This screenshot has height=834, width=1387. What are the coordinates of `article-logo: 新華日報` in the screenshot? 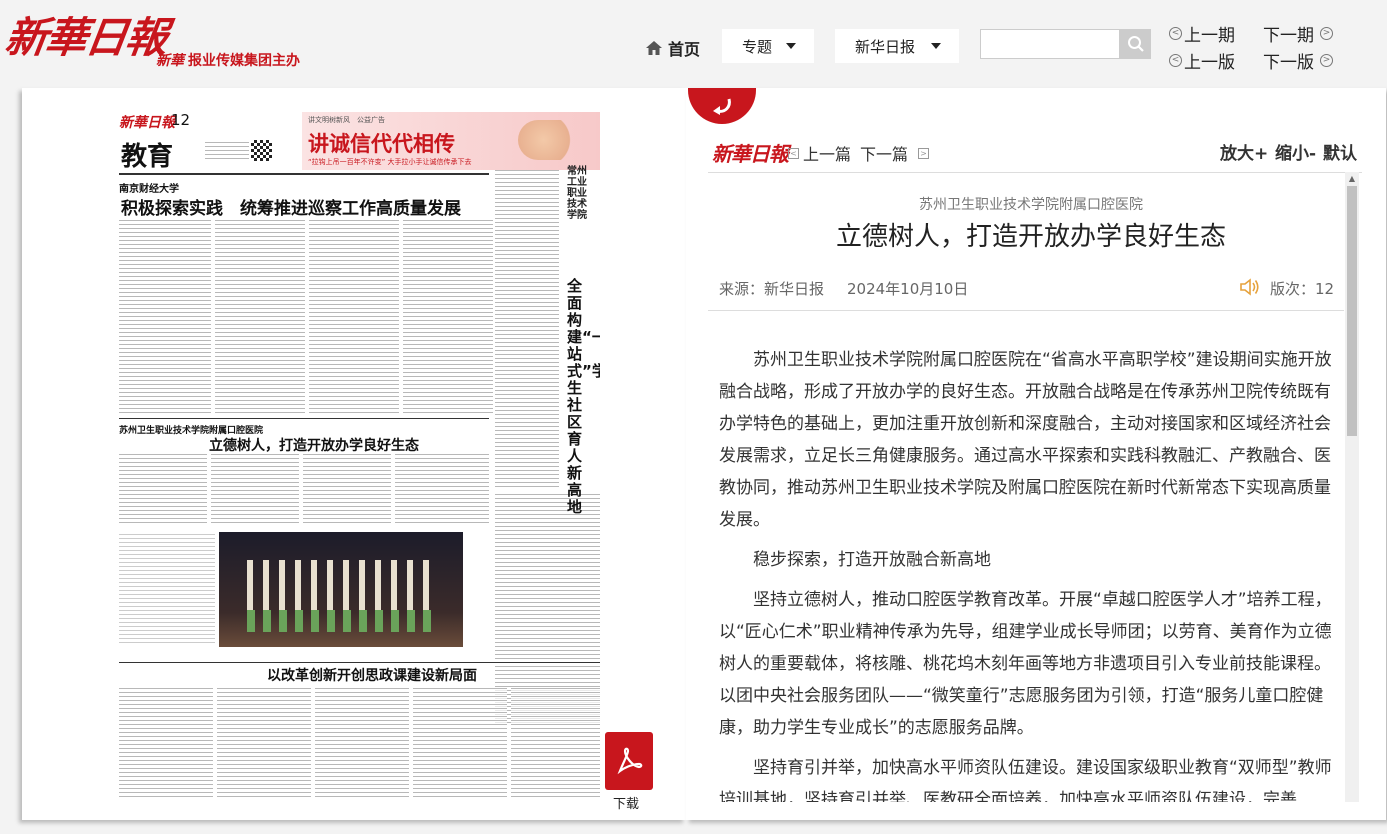 It's located at (750, 154).